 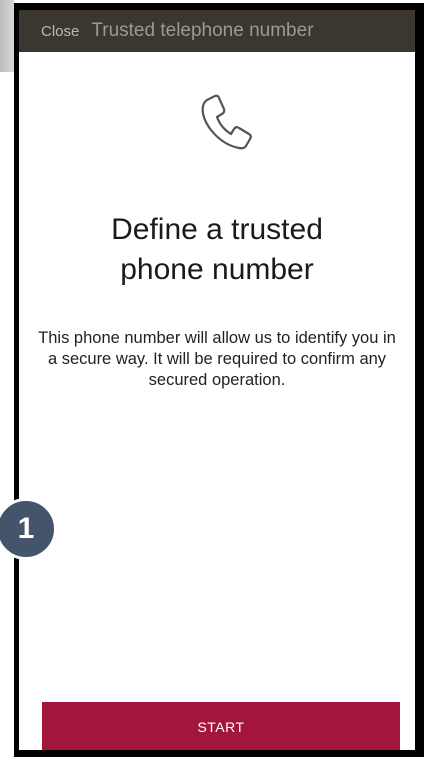 I want to click on screen-title: Trusted telephone number, so click(x=202, y=30).